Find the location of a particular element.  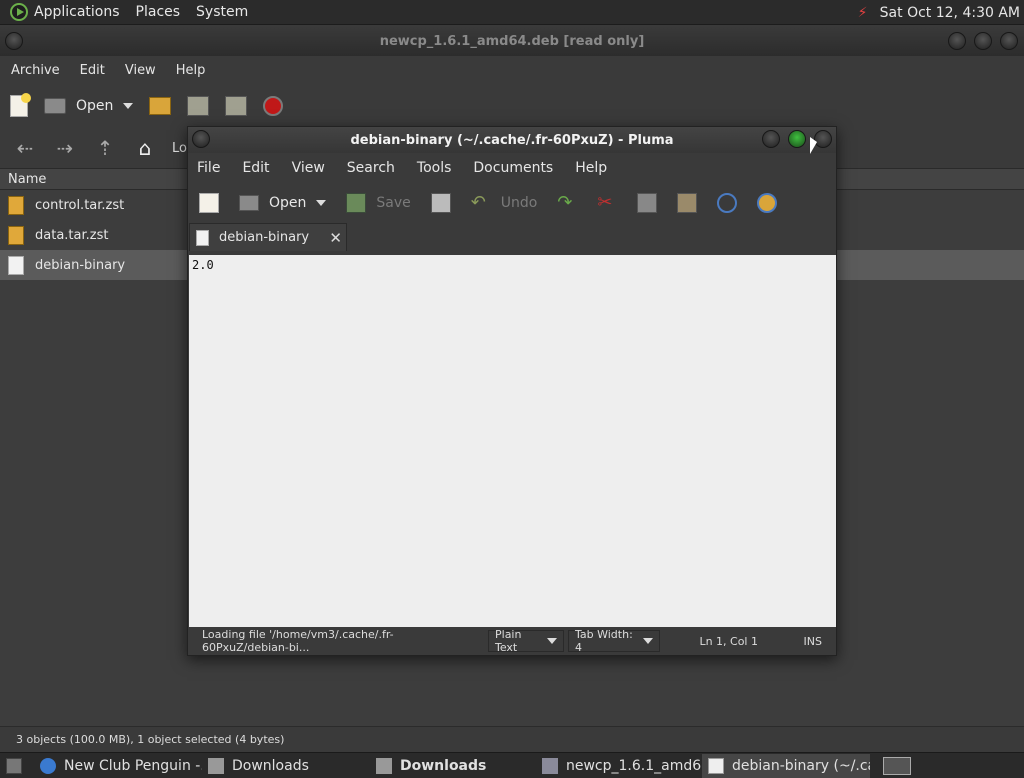

menu-search: Search is located at coordinates (371, 168).